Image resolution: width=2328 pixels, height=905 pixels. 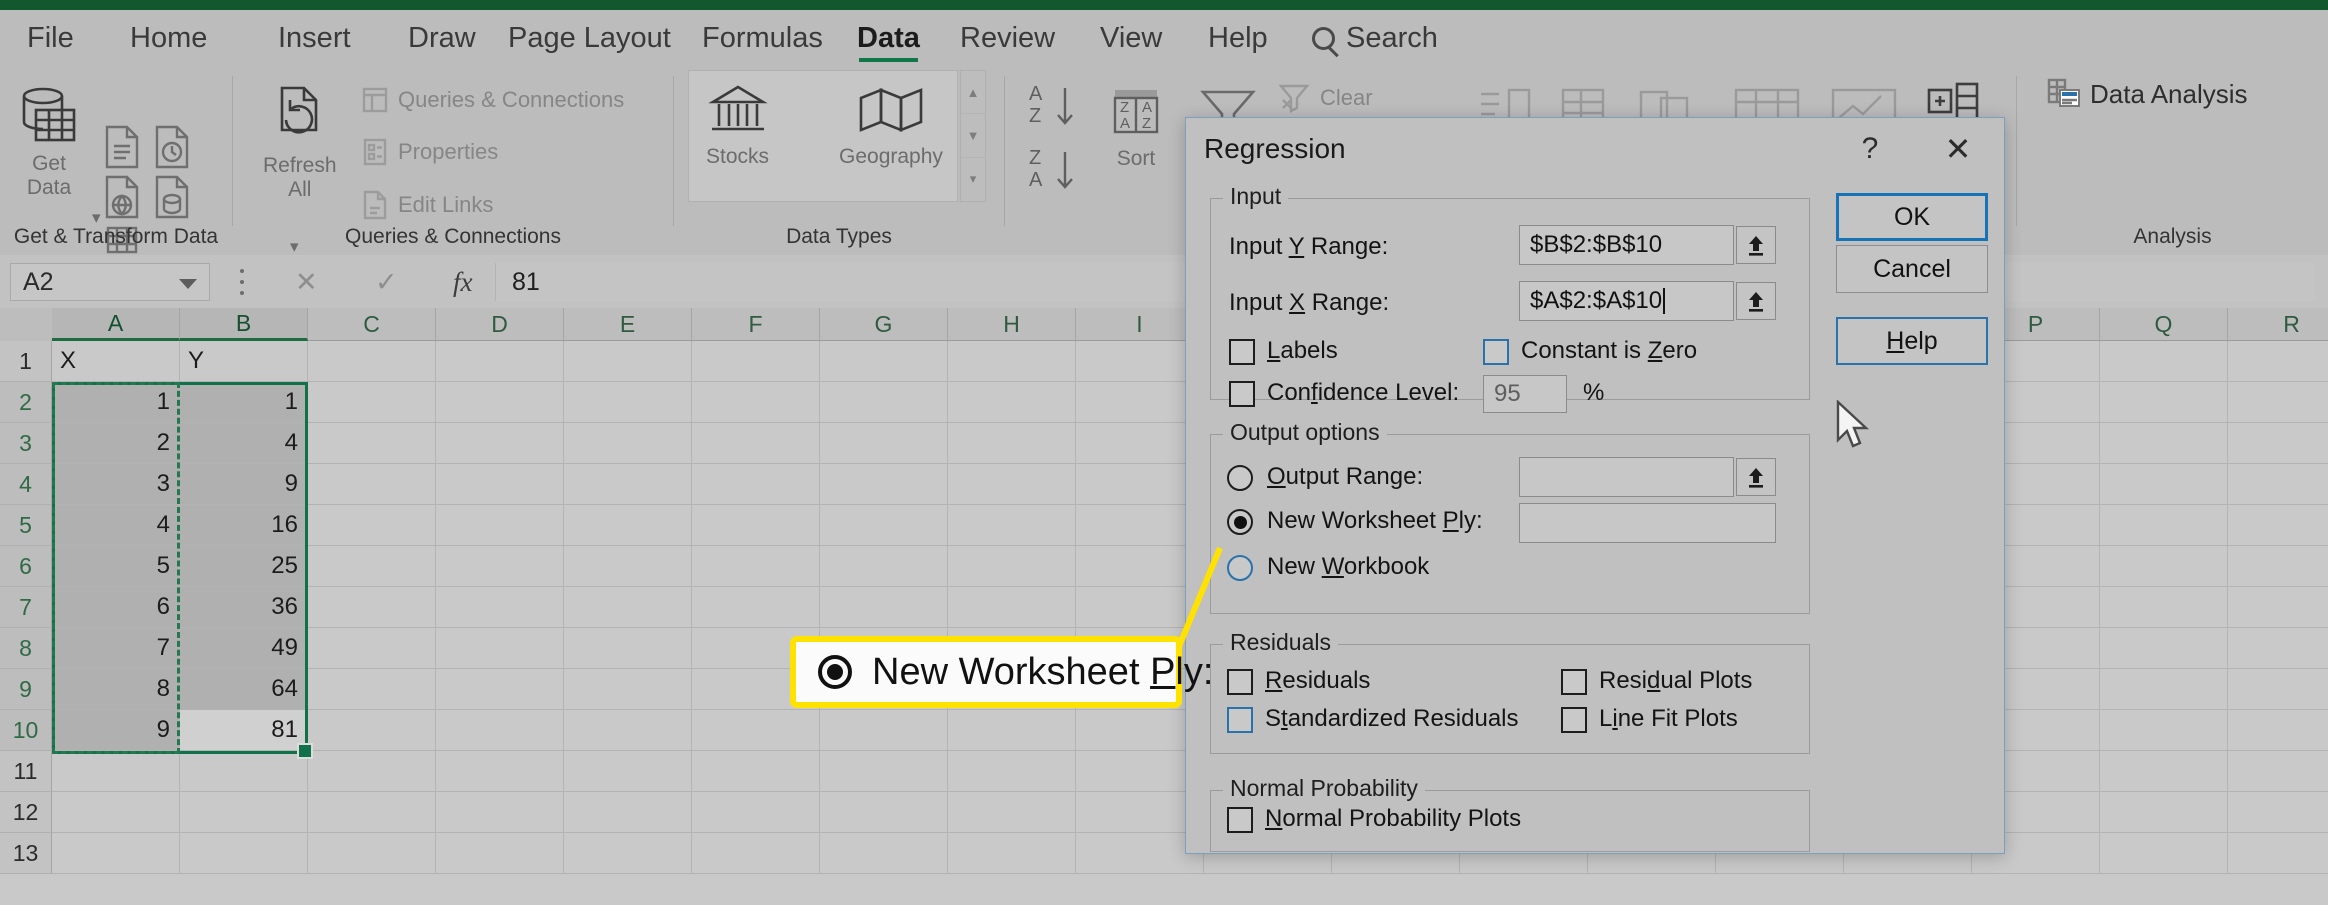 I want to click on cell-f4, so click(x=756, y=484).